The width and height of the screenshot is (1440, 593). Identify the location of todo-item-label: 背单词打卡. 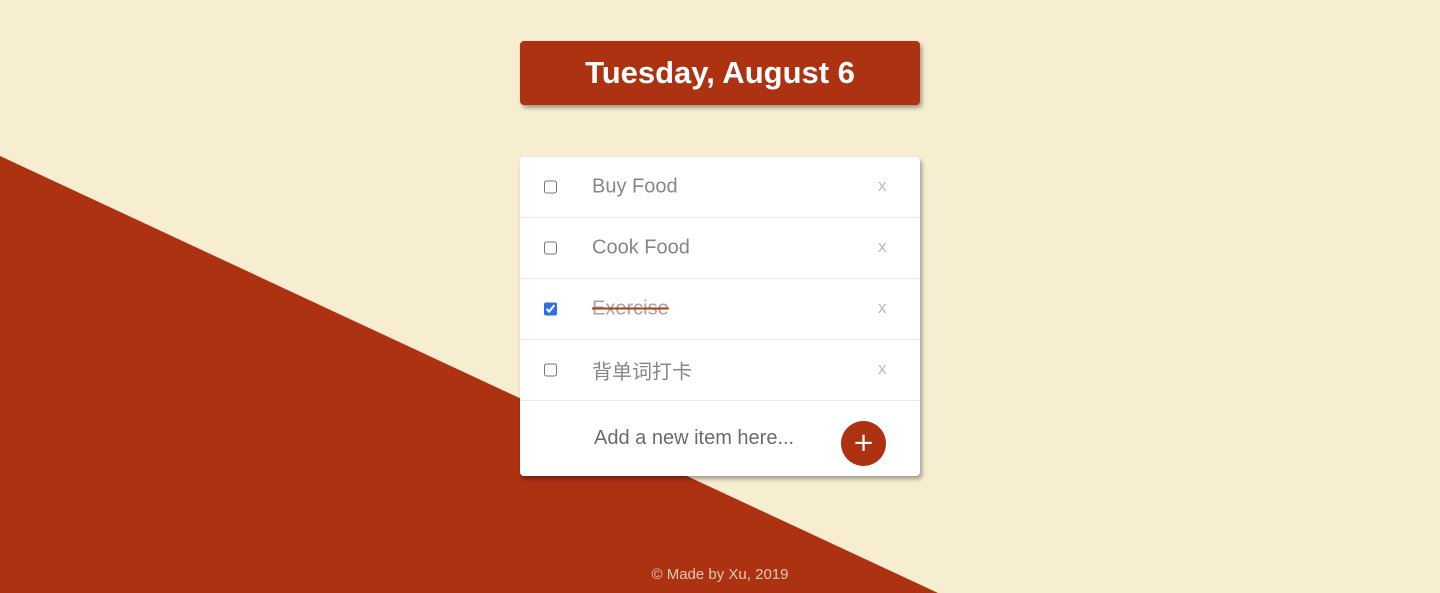
(642, 372).